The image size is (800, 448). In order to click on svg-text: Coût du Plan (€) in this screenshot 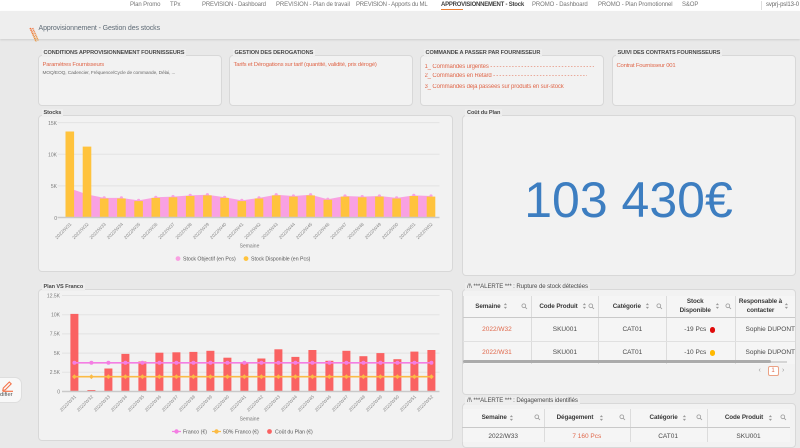, I will do `click(294, 433)`.